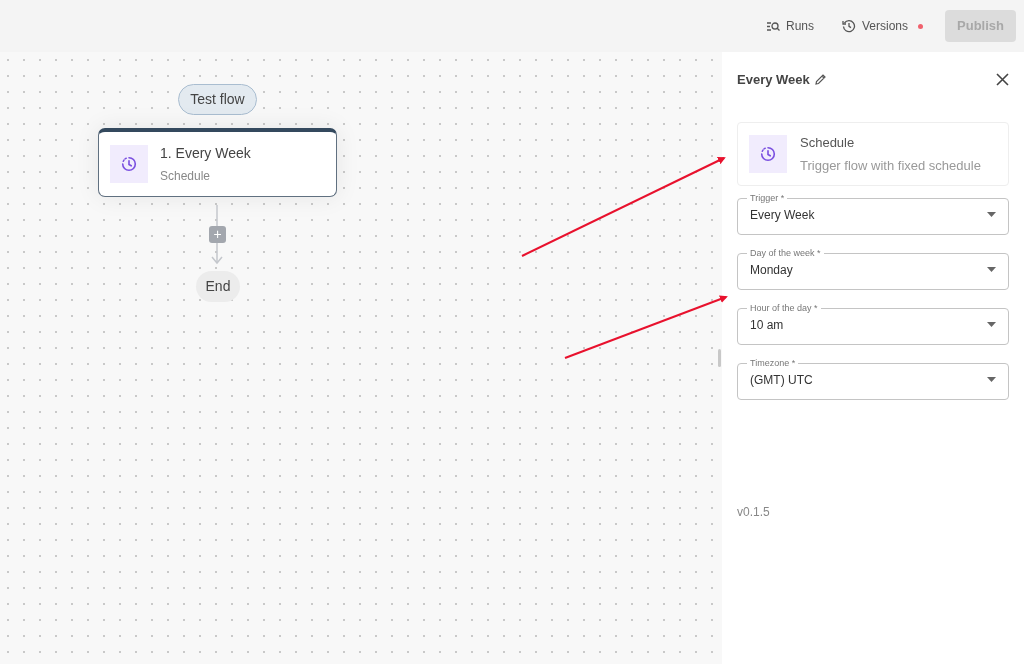  What do you see at coordinates (873, 324) in the screenshot?
I see `select-field: Hour of the day * 10 am` at bounding box center [873, 324].